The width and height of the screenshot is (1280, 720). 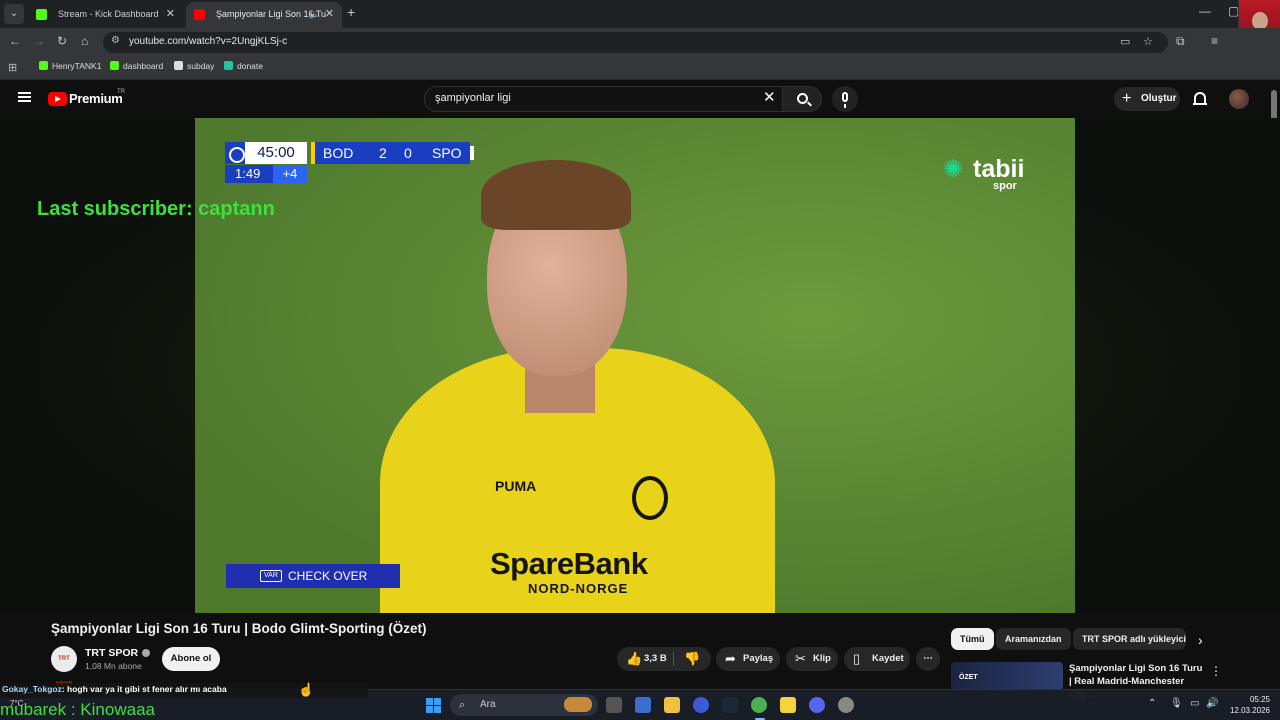 What do you see at coordinates (673, 659) in the screenshot?
I see `like-divider` at bounding box center [673, 659].